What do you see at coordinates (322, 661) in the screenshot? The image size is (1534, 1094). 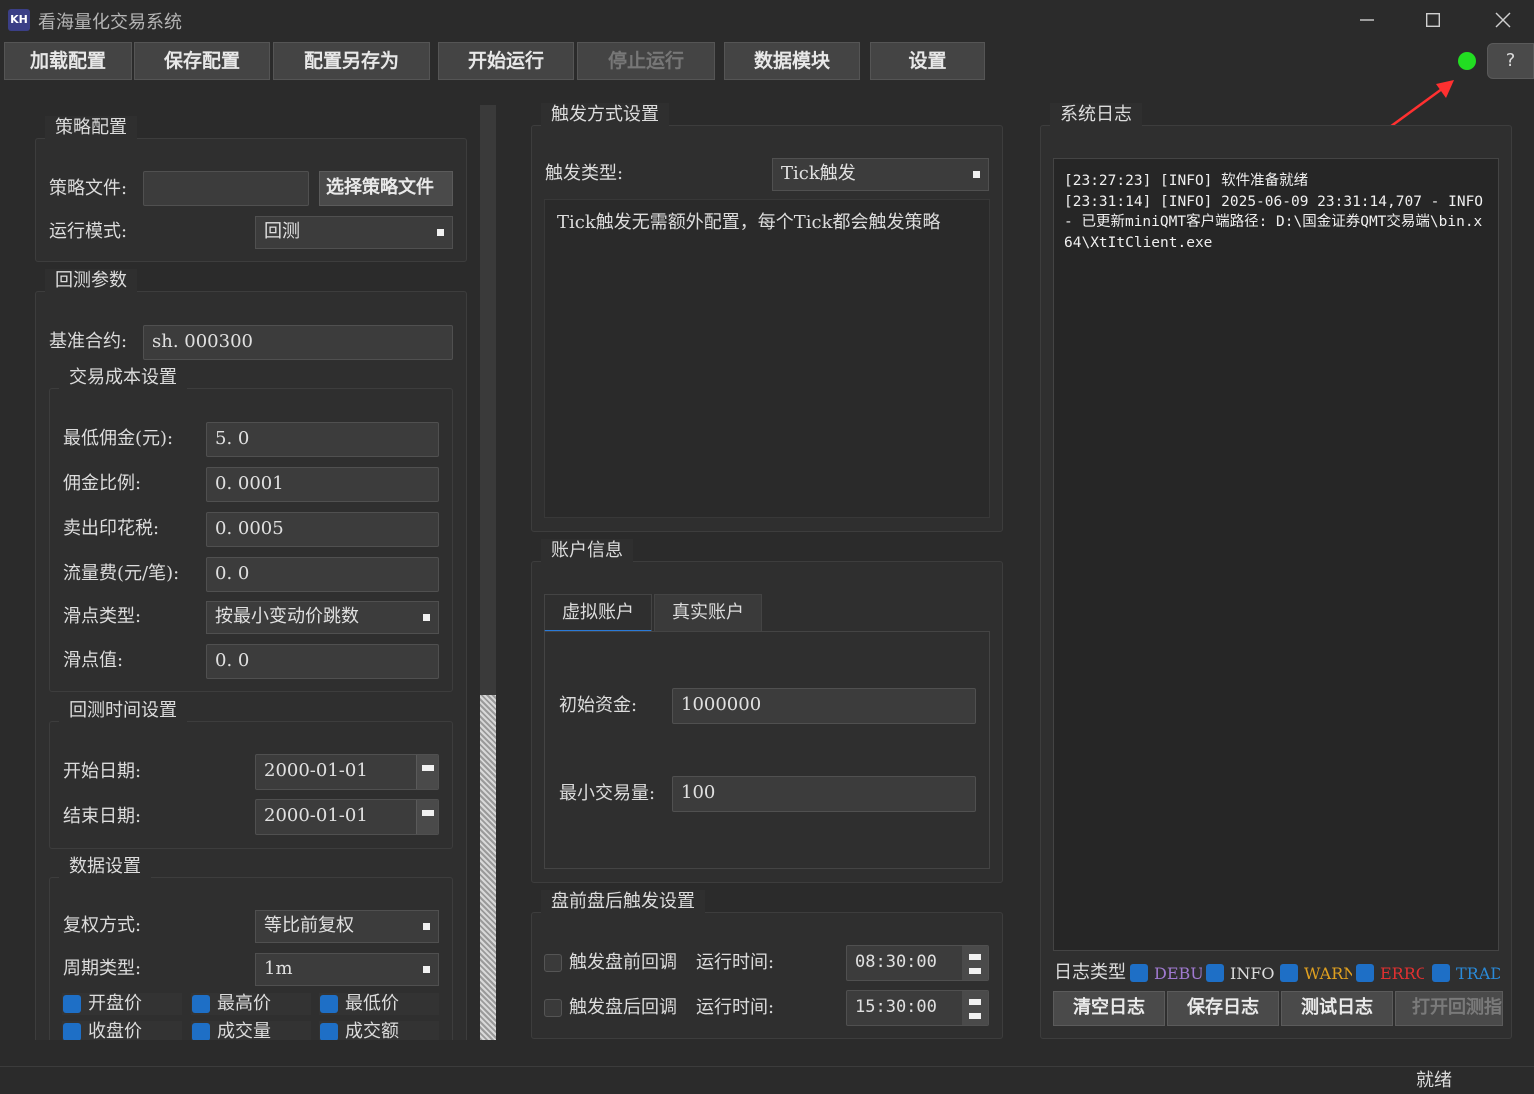 I see `slippage-value-input: 0. 0` at bounding box center [322, 661].